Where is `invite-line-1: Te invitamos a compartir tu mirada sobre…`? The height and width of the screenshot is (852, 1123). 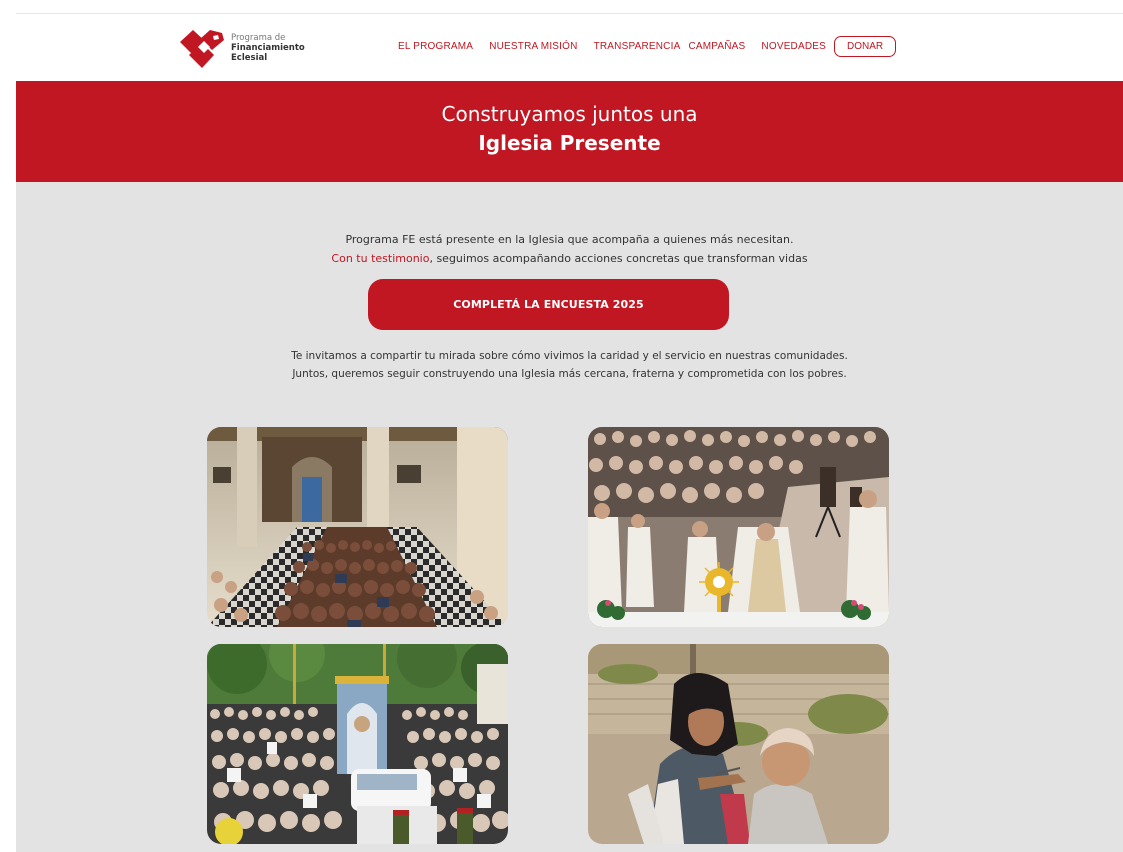 invite-line-1: Te invitamos a compartir tu mirada sobre… is located at coordinates (569, 356).